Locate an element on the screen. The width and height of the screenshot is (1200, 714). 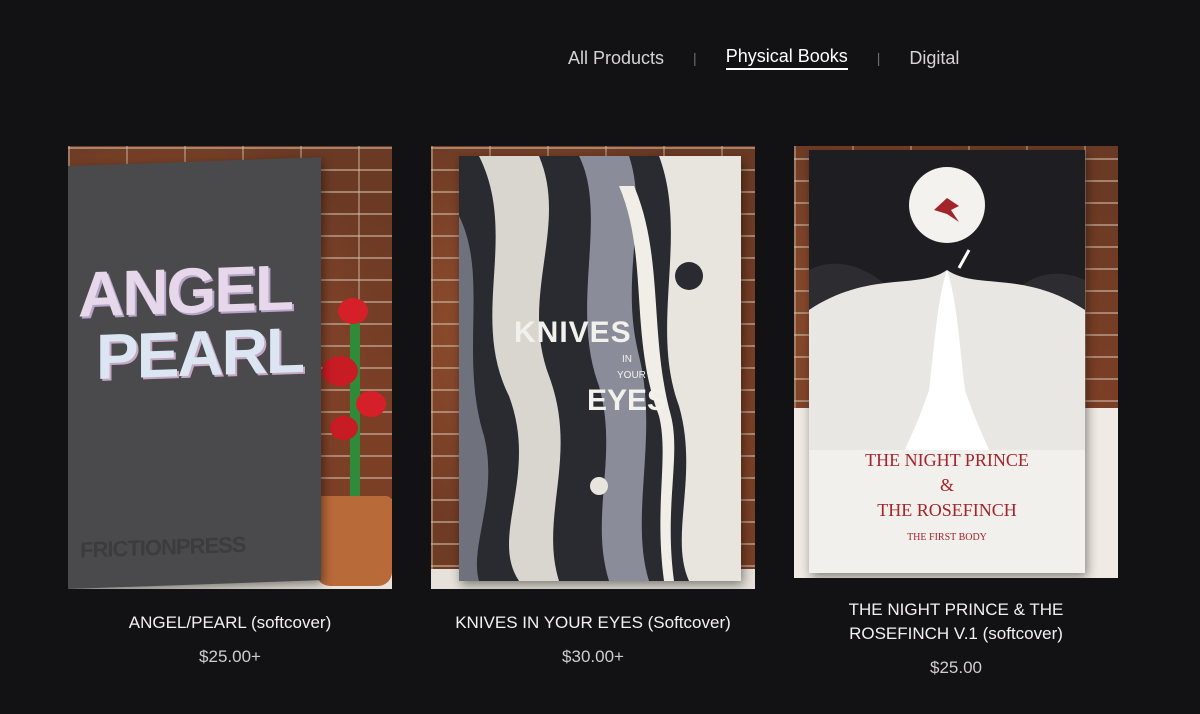
nav-physical-books: Physical Books is located at coordinates (786, 58).